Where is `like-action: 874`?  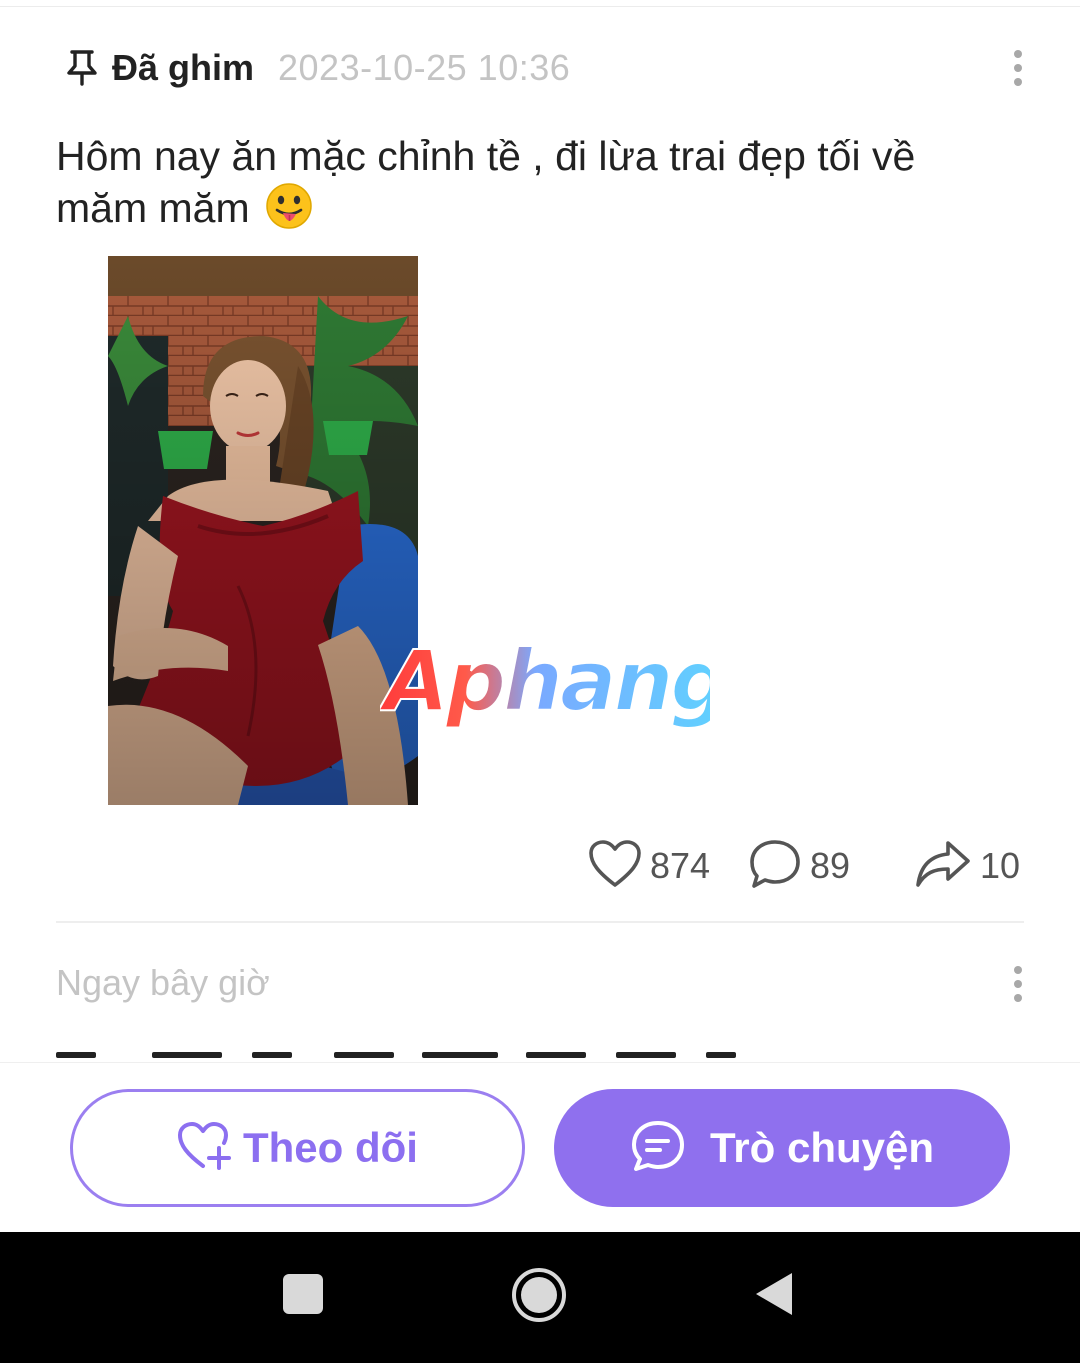 like-action: 874 is located at coordinates (649, 866).